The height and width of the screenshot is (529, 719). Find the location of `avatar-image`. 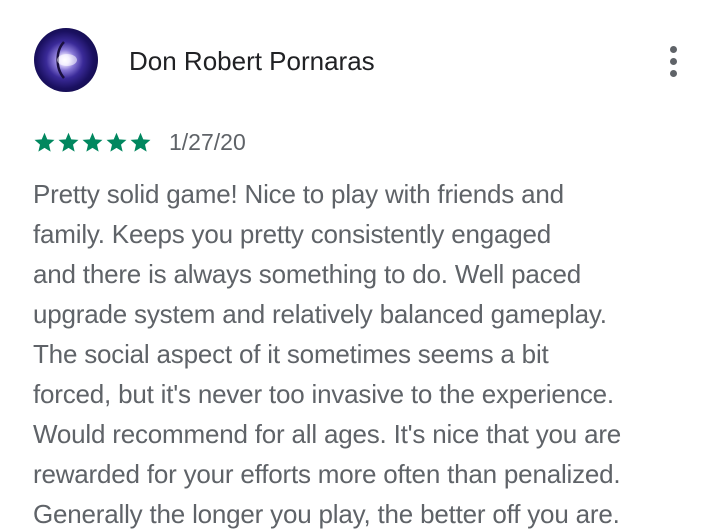

avatar-image is located at coordinates (66, 60).